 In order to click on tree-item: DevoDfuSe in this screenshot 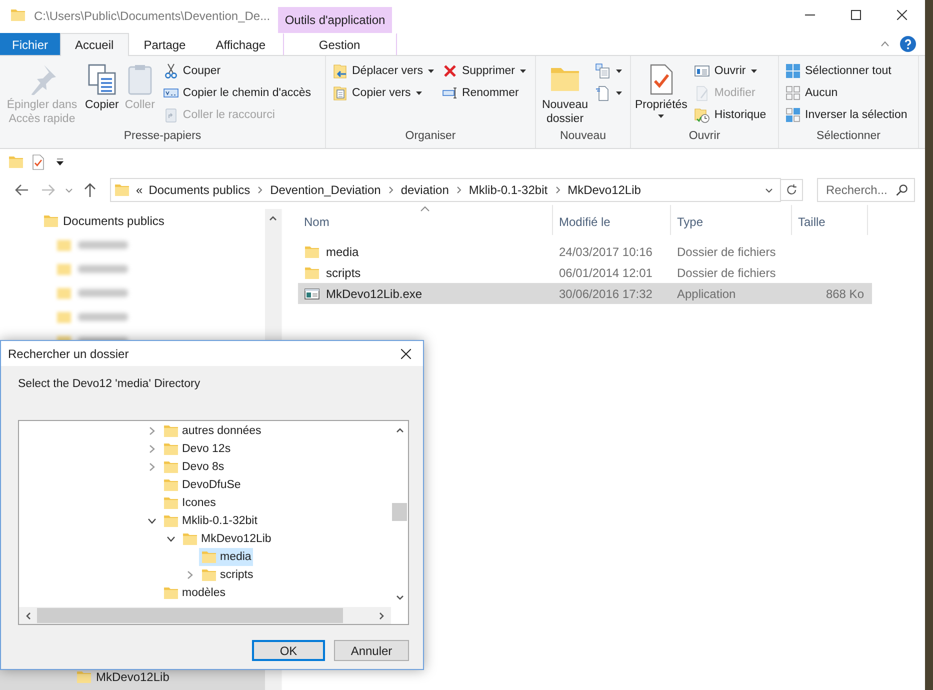, I will do `click(202, 485)`.